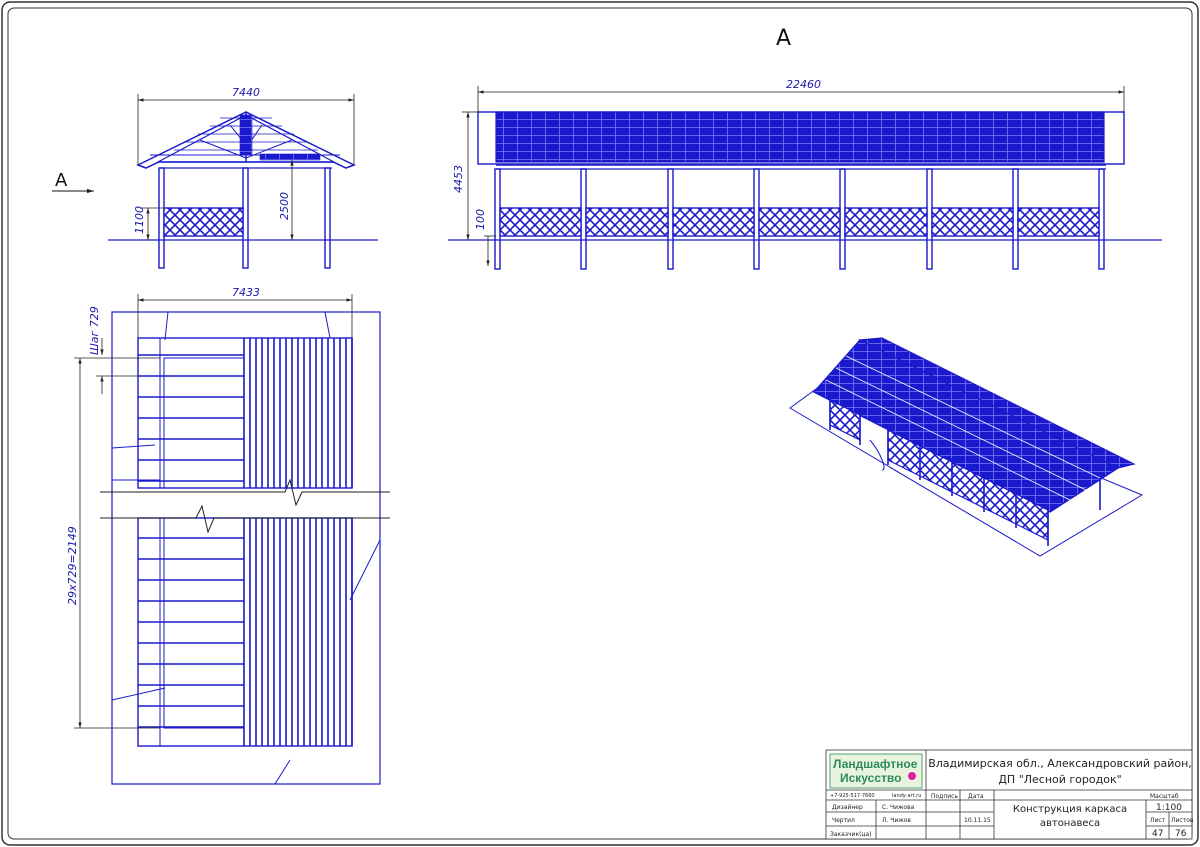 Image resolution: width=1200 pixels, height=847 pixels. Describe the element at coordinates (906, 796) in the screenshot. I see `website-text: landy-art.ru` at that location.